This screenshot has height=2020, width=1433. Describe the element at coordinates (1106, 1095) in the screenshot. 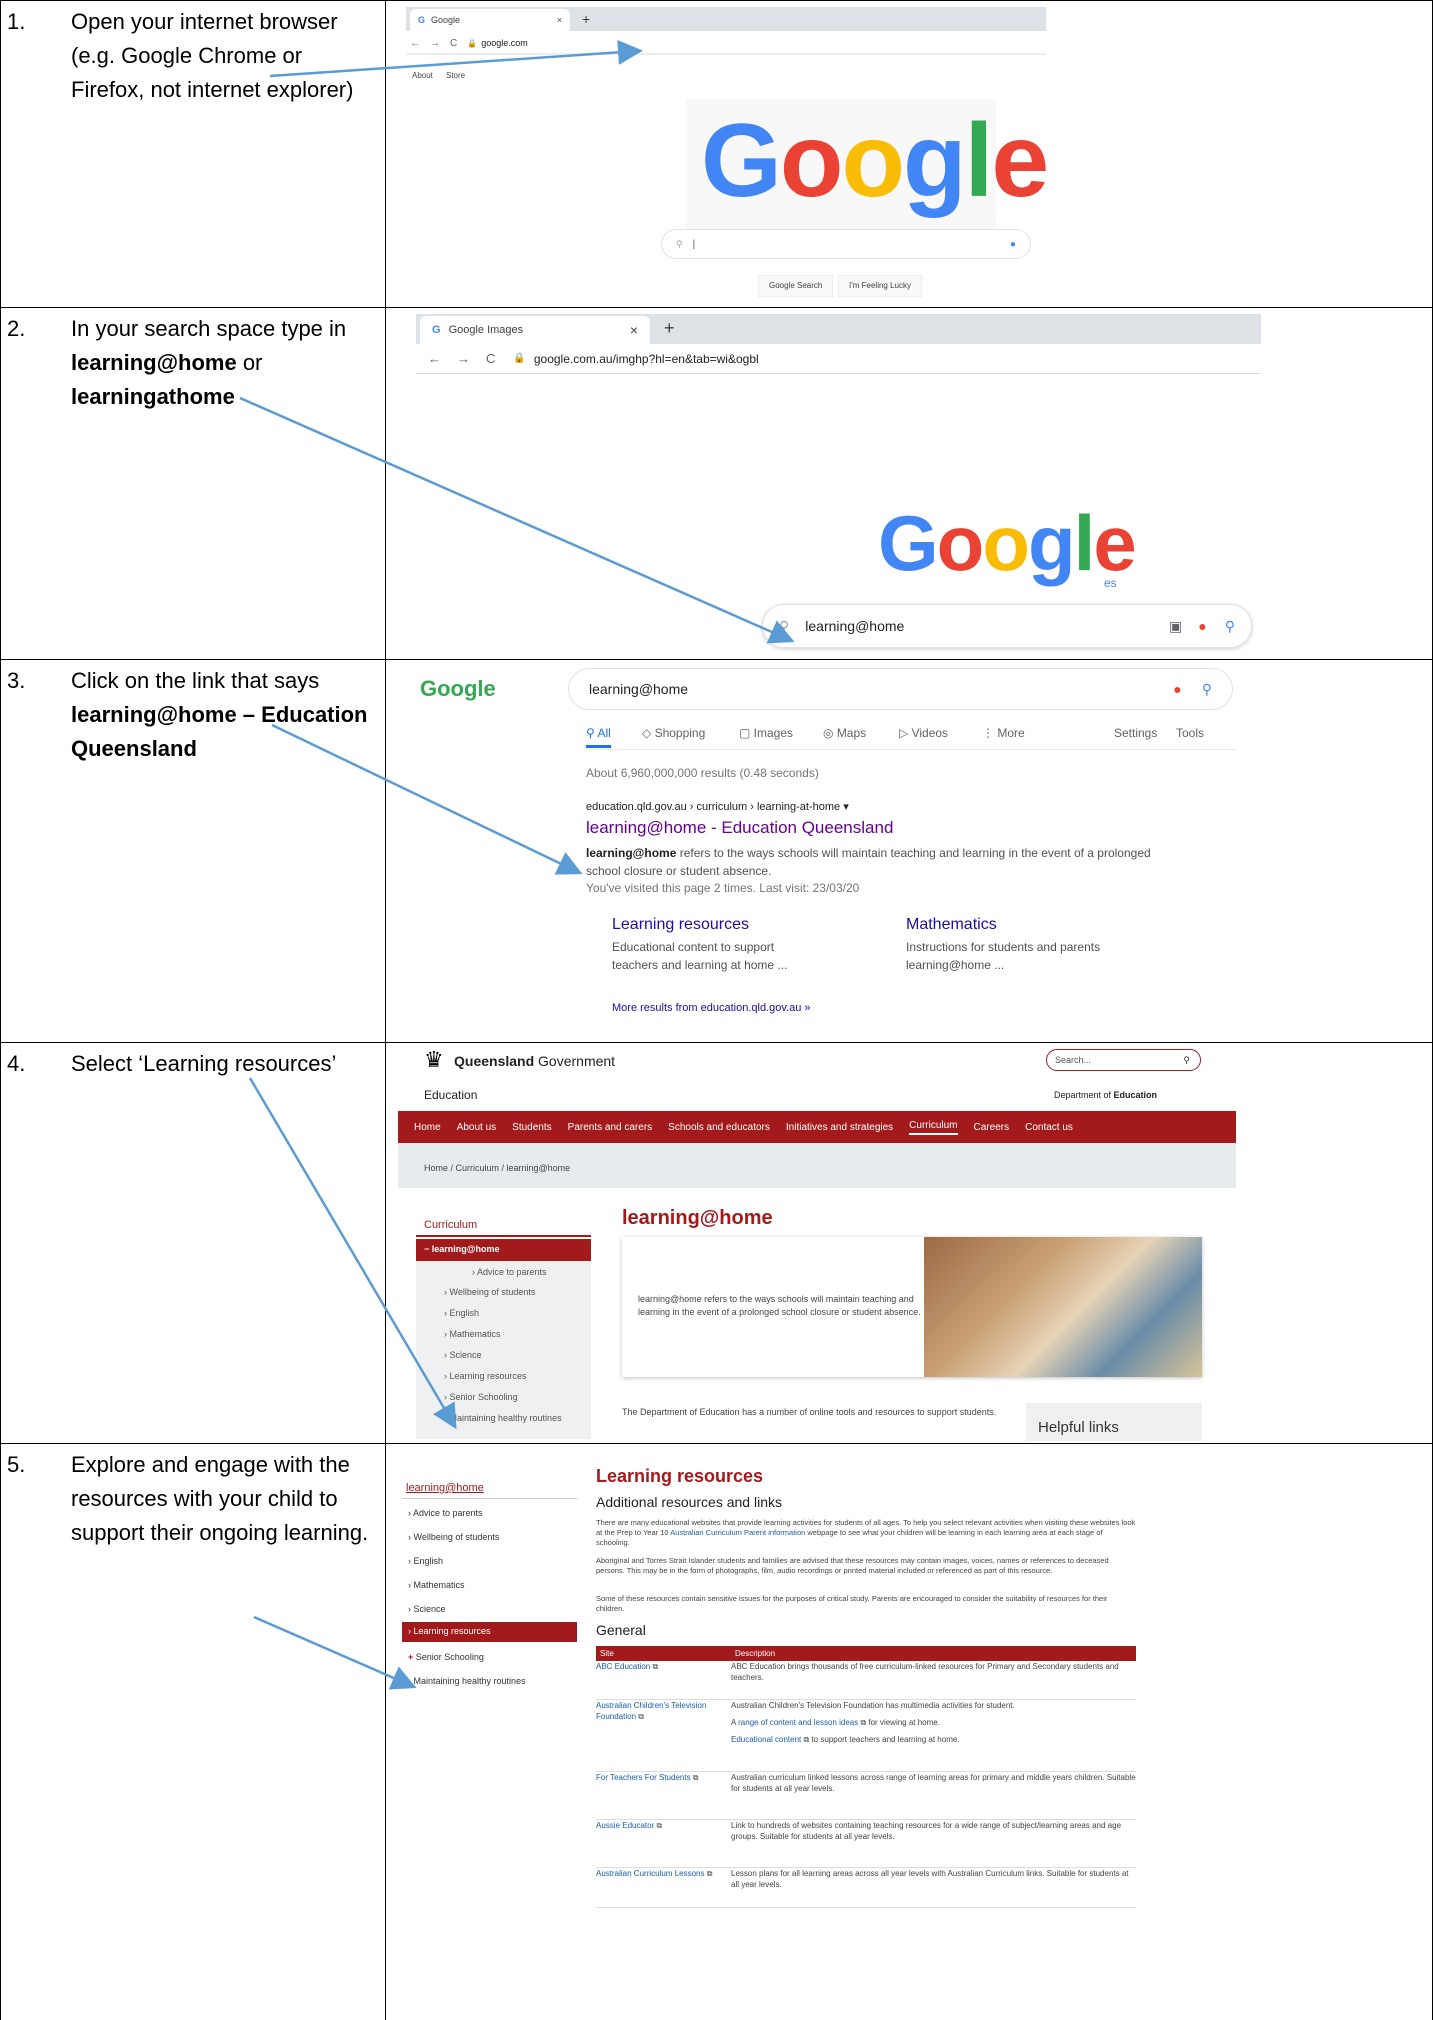

I see `department-name: Department of Education` at that location.